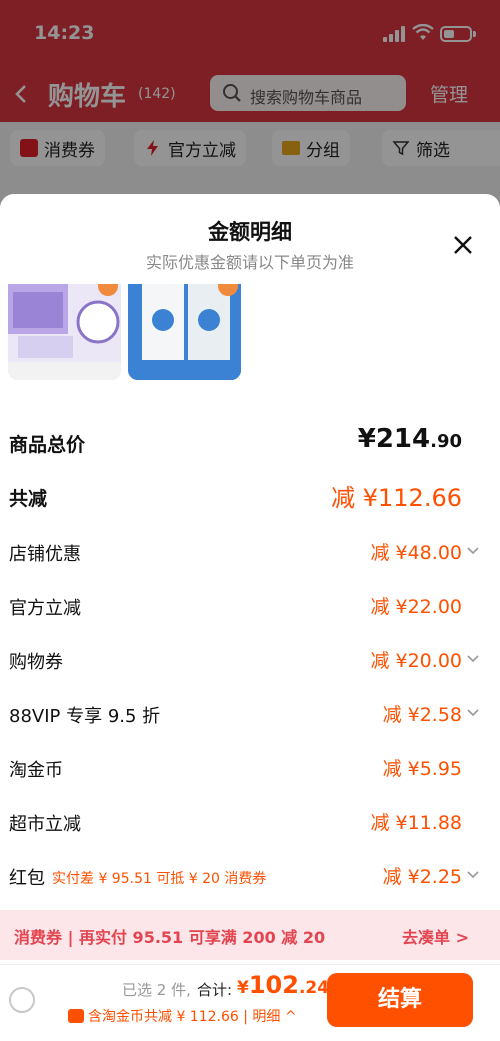  Describe the element at coordinates (76, 1016) in the screenshot. I see `coin-icon` at that location.